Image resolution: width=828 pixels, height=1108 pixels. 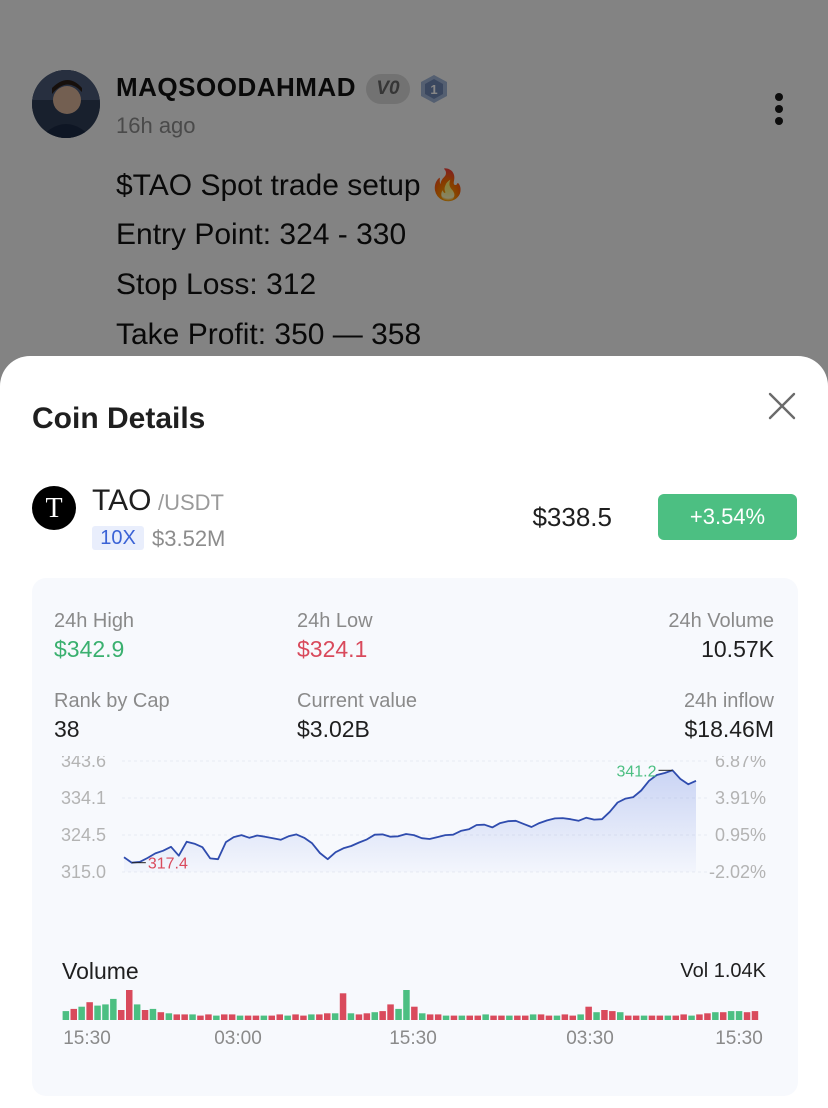 What do you see at coordinates (112, 701) in the screenshot?
I see `rank-label: Rank by Cap` at bounding box center [112, 701].